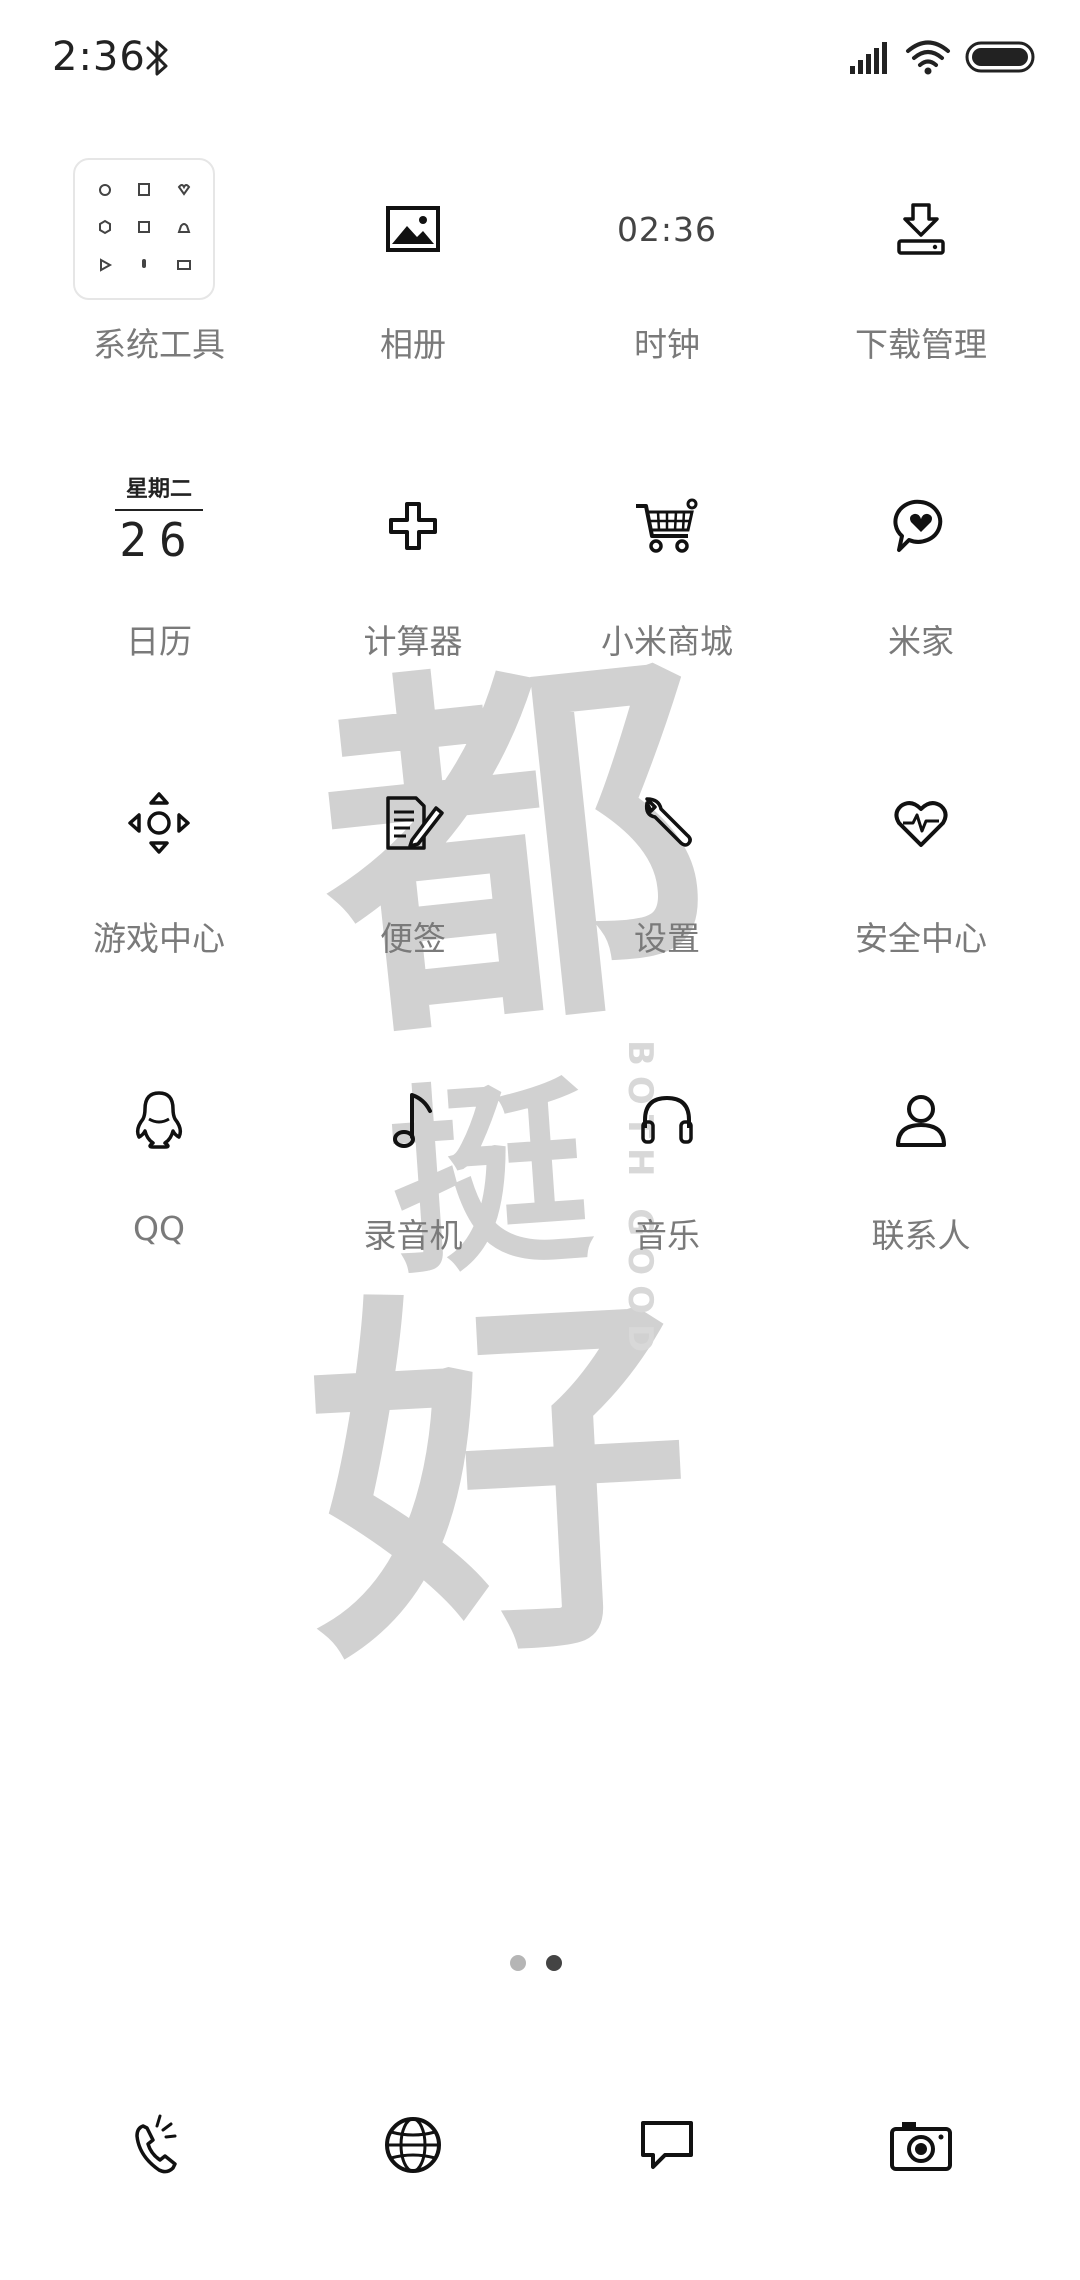 The image size is (1080, 2280). What do you see at coordinates (413, 641) in the screenshot?
I see `app-label: 计算器` at bounding box center [413, 641].